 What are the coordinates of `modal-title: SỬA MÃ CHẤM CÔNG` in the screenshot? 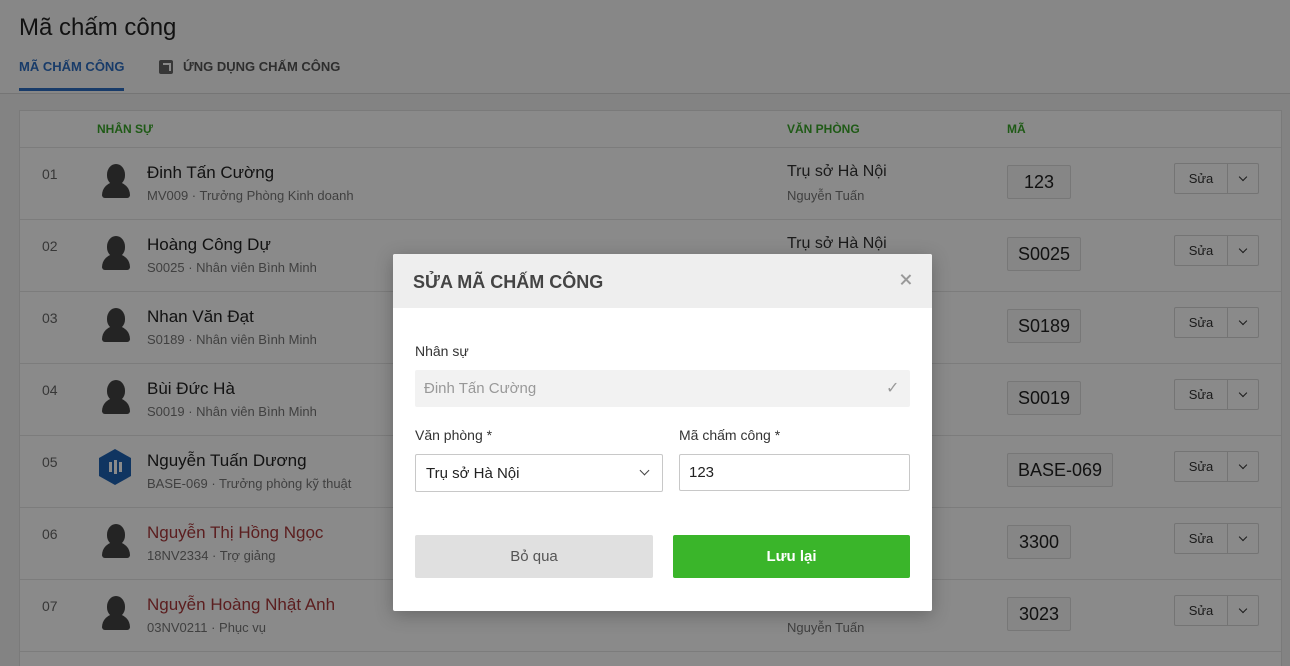 It's located at (508, 282).